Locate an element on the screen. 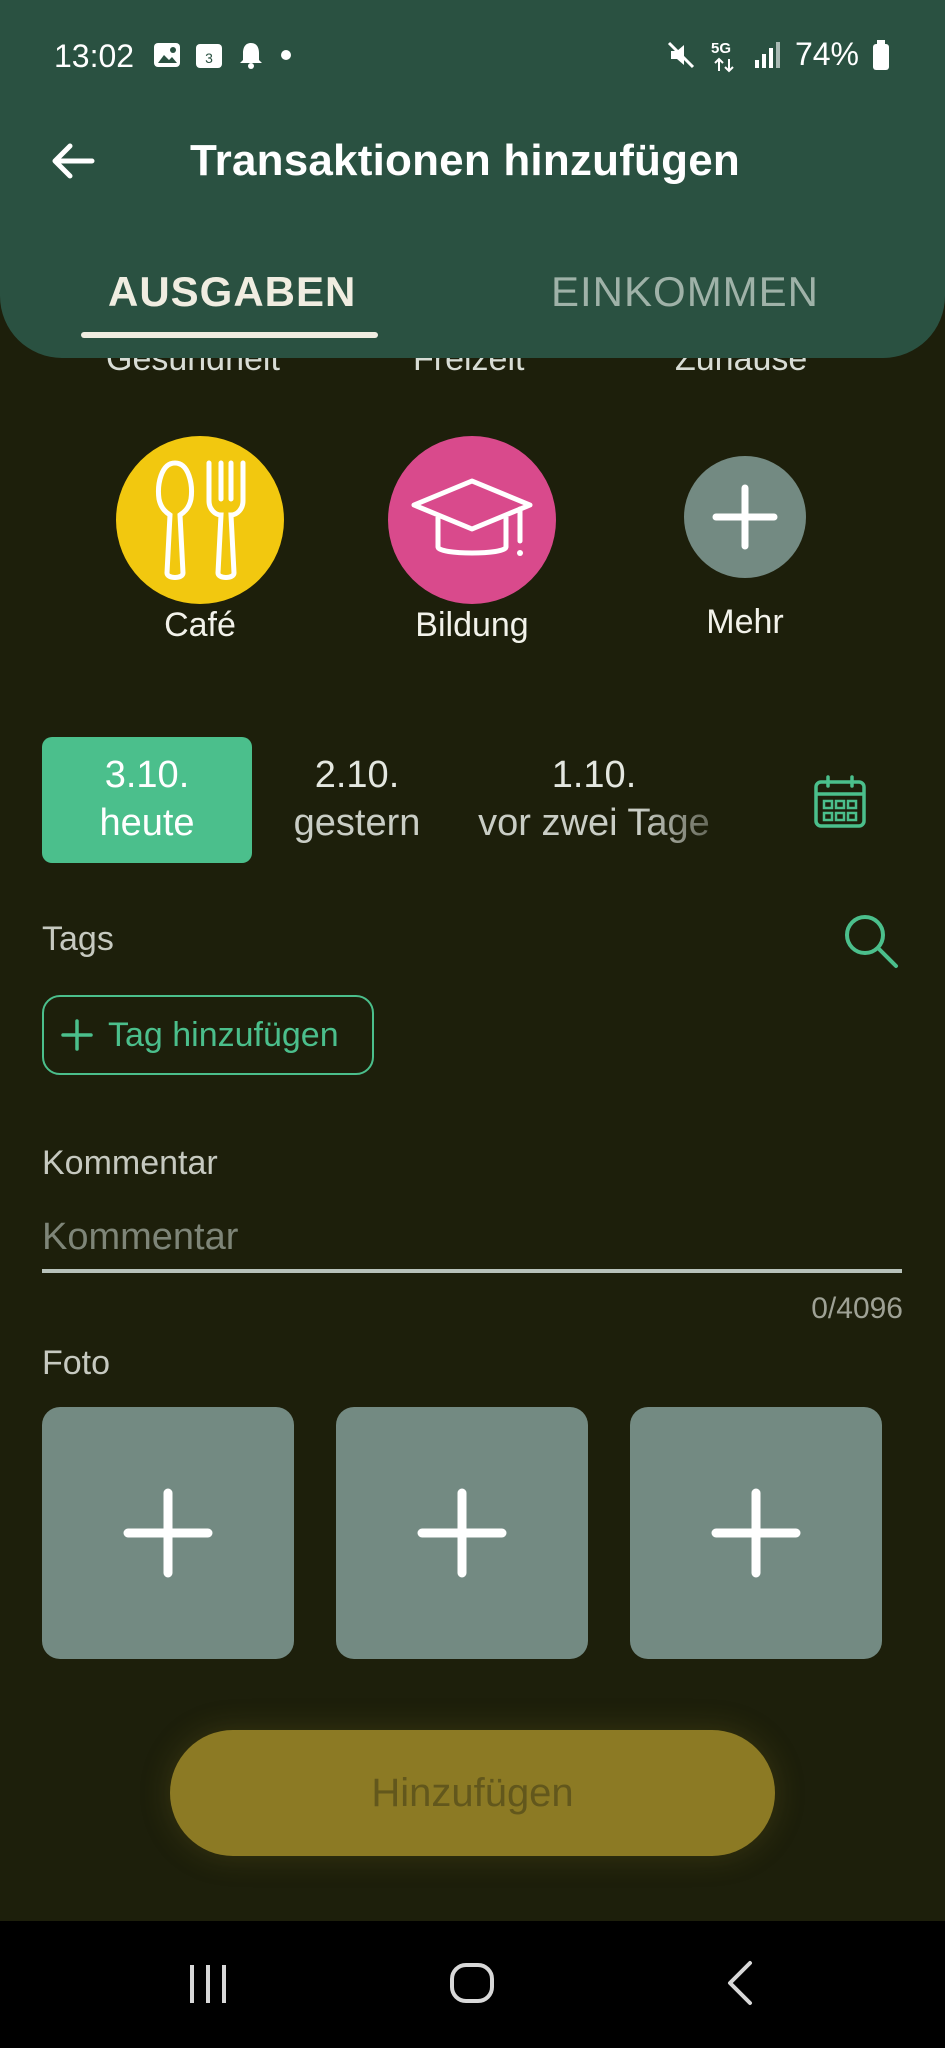 The image size is (945, 2048). category-mehr-button is located at coordinates (745, 517).